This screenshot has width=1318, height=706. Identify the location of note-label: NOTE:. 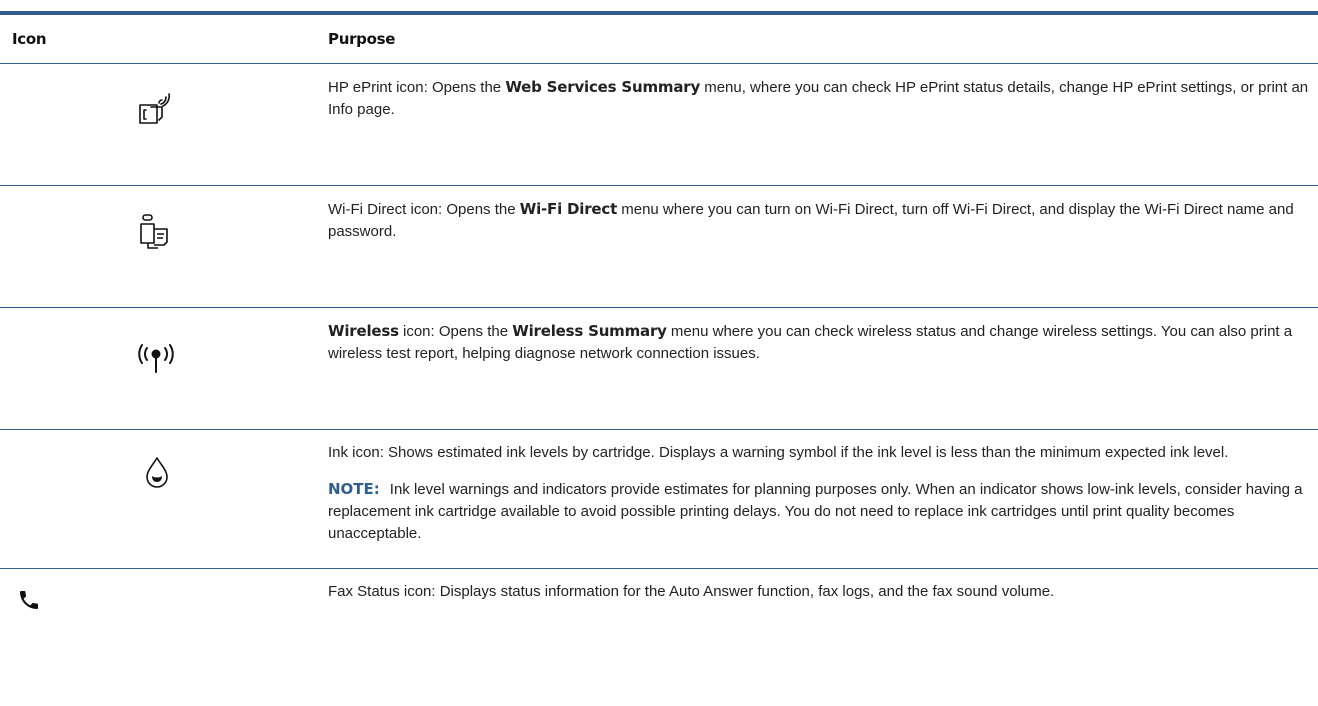
(354, 489).